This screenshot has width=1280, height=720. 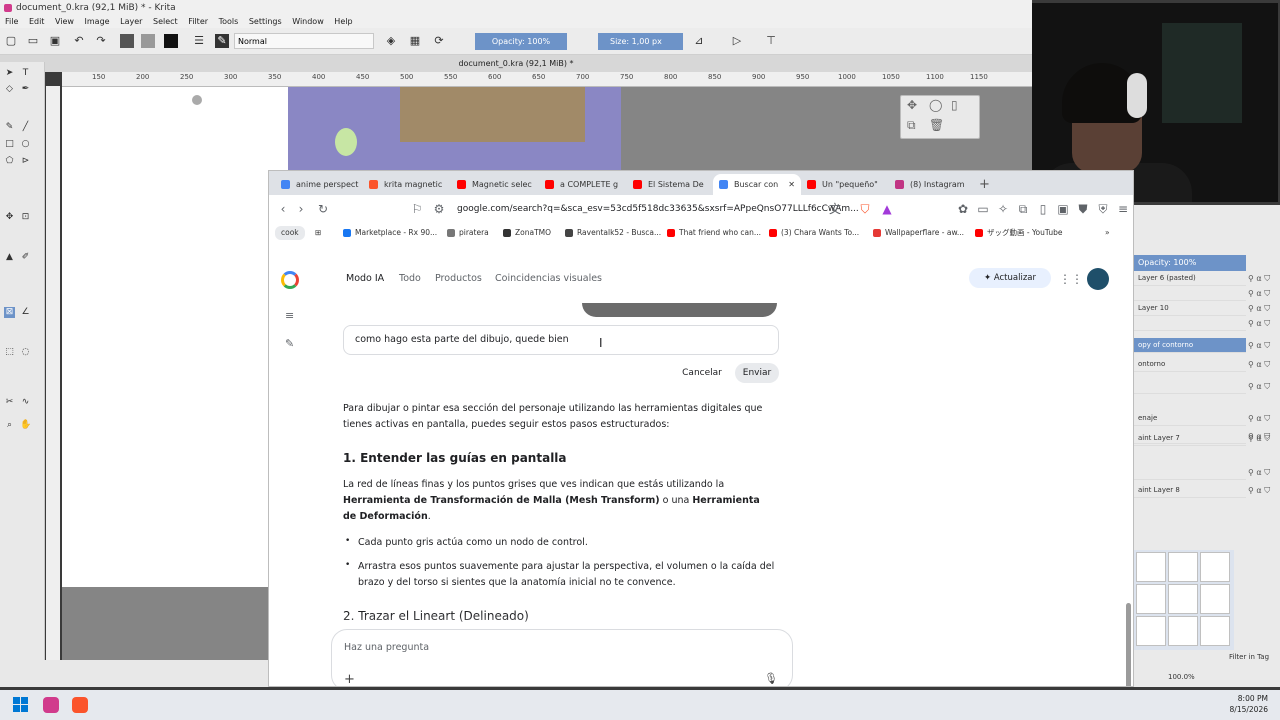 I want to click on rect-select-icon: ⬚, so click(x=9, y=352).